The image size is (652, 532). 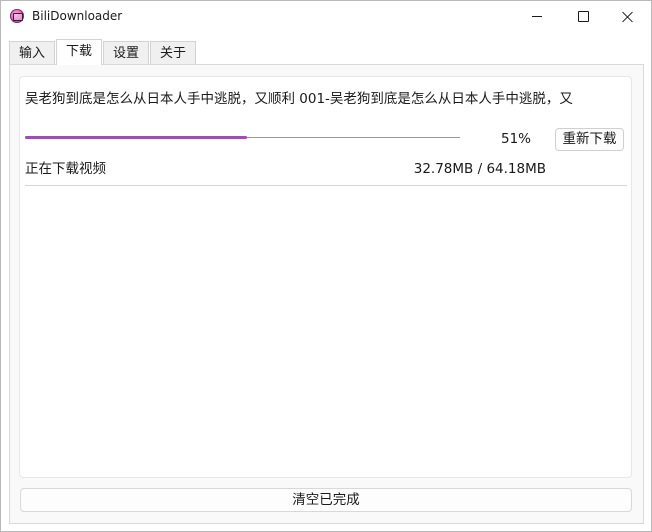 What do you see at coordinates (326, 500) in the screenshot?
I see `clear-completed-button: 清空已完成` at bounding box center [326, 500].